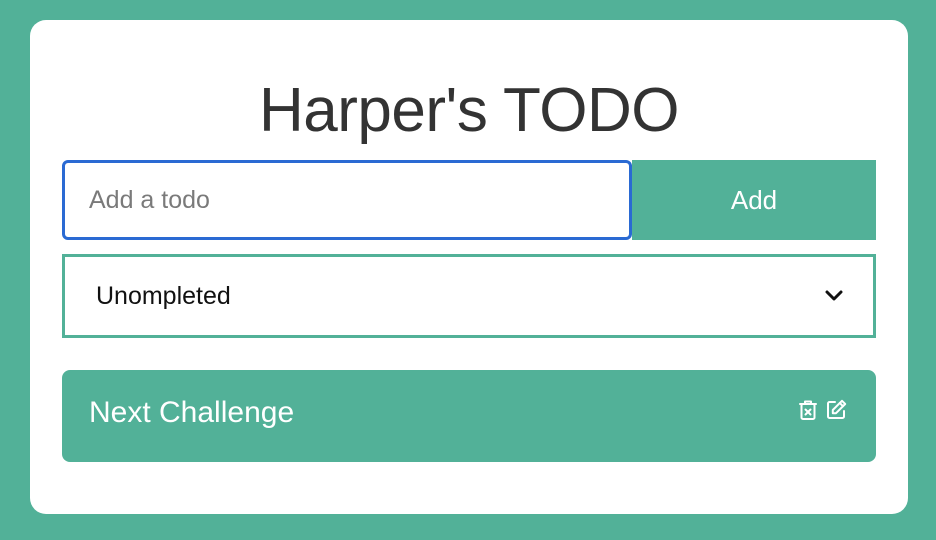 The height and width of the screenshot is (540, 936). I want to click on todo-item-actions, so click(822, 410).